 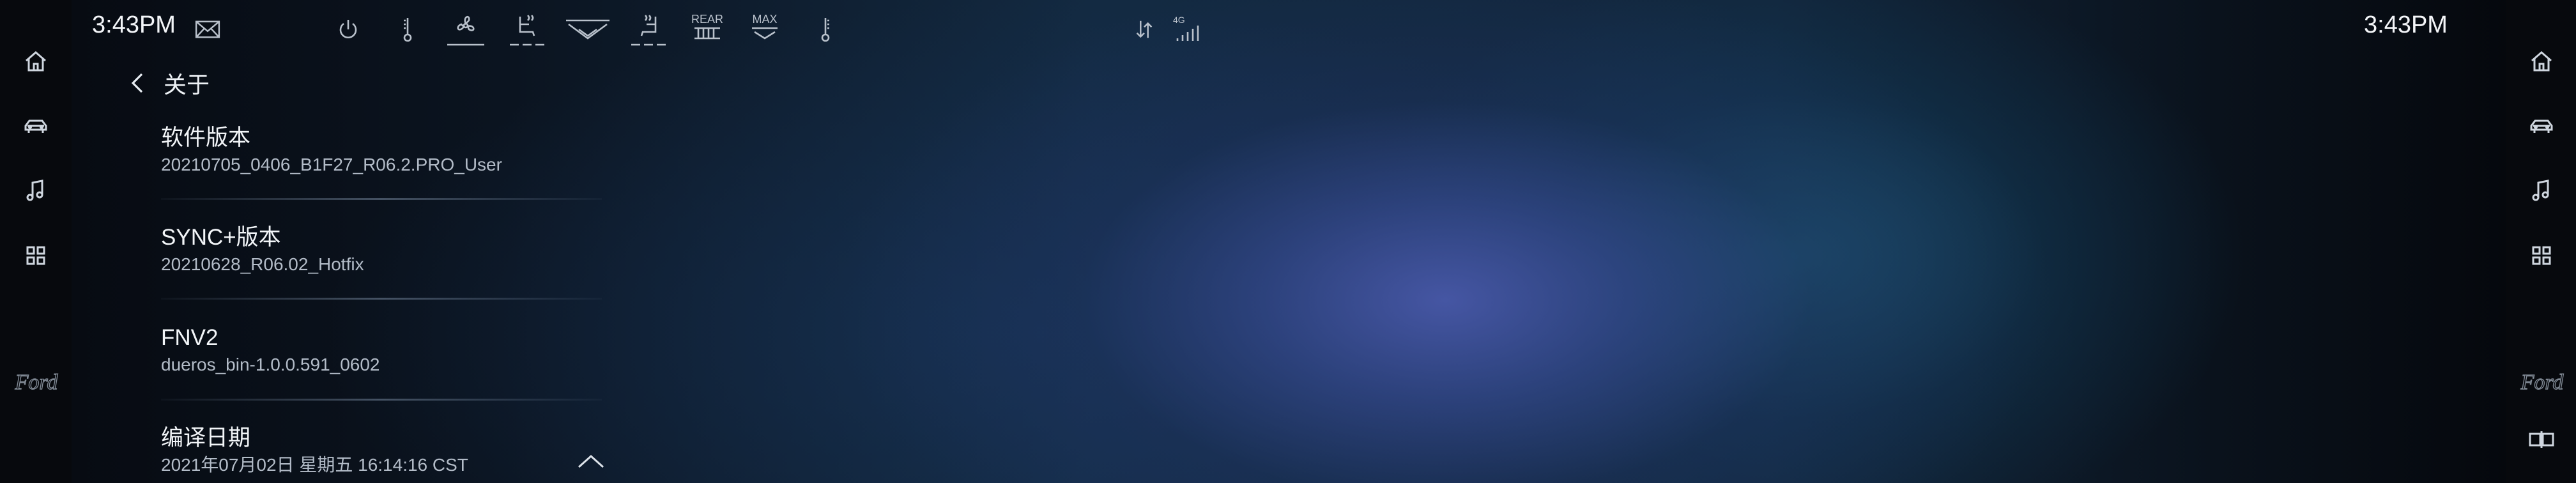 I want to click on item-title: FNV2, so click(x=189, y=337).